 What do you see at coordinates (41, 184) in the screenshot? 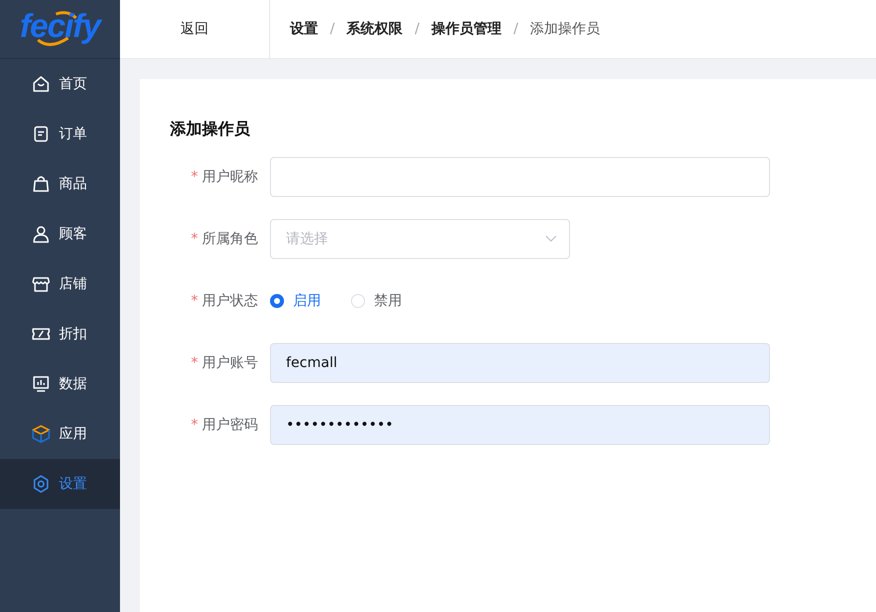
I see `shopping-bag-icon` at bounding box center [41, 184].